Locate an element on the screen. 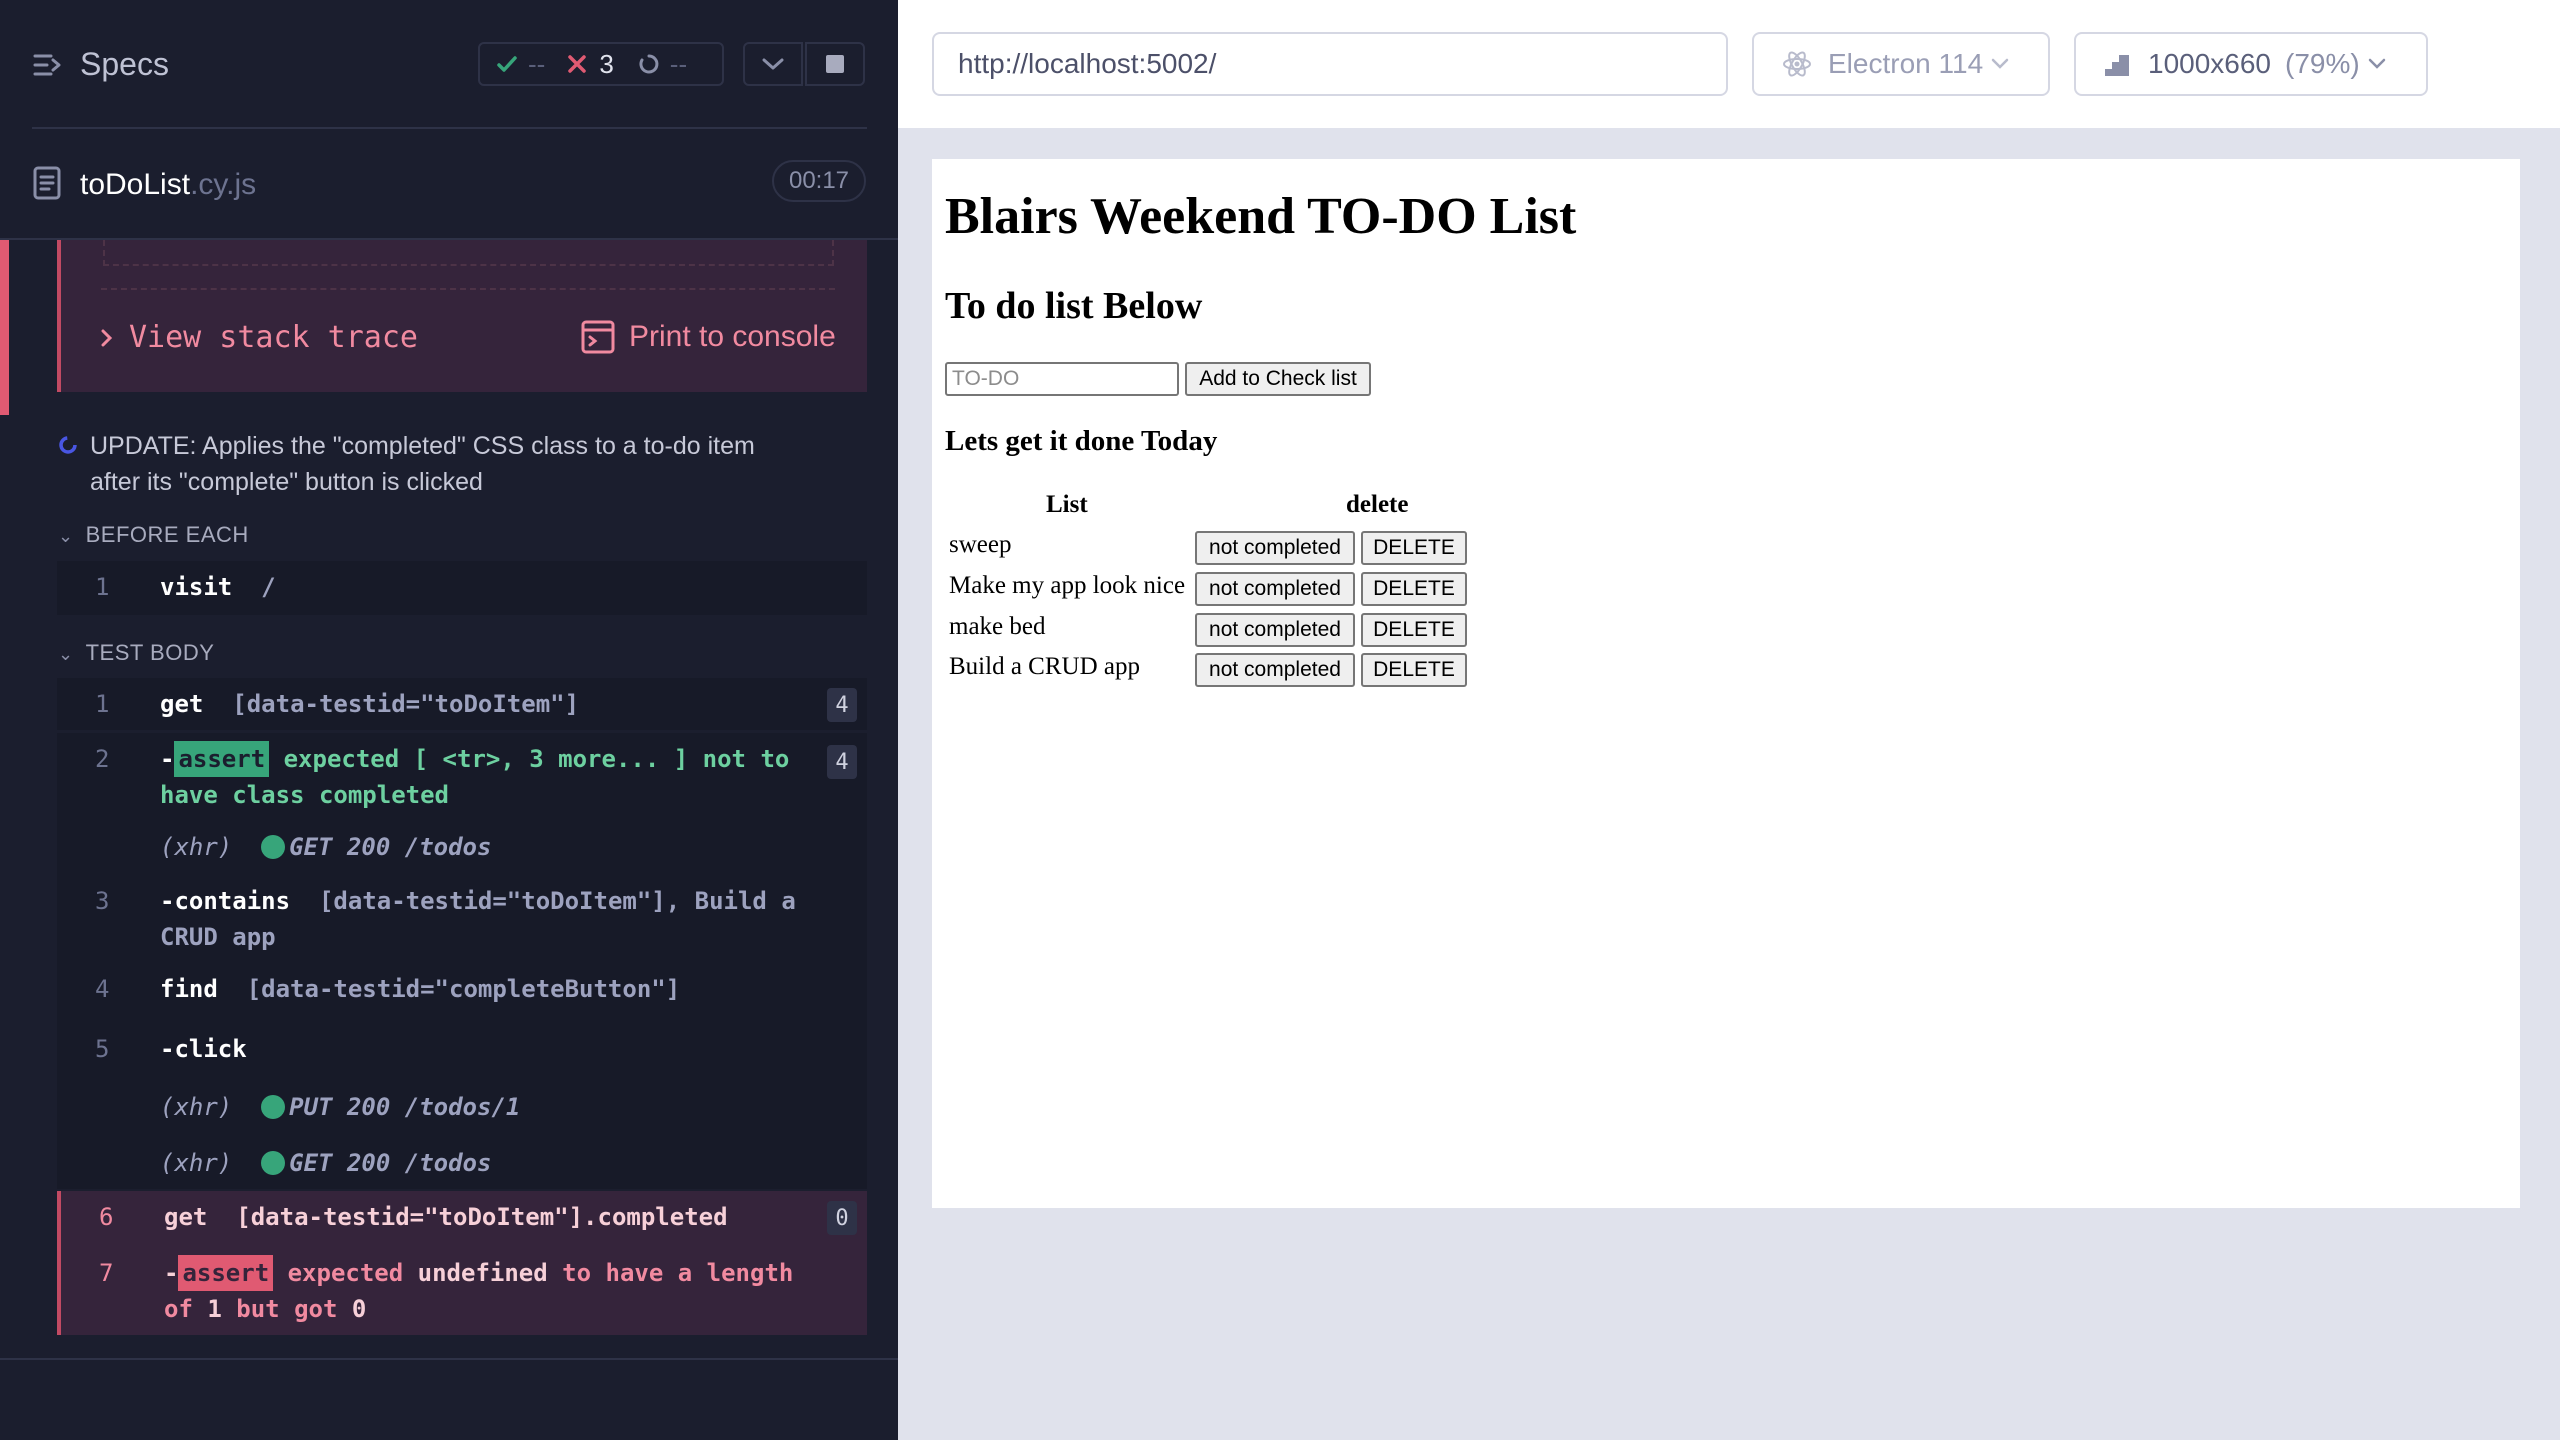  stack-trace-label: View stack trace is located at coordinates (273, 337).